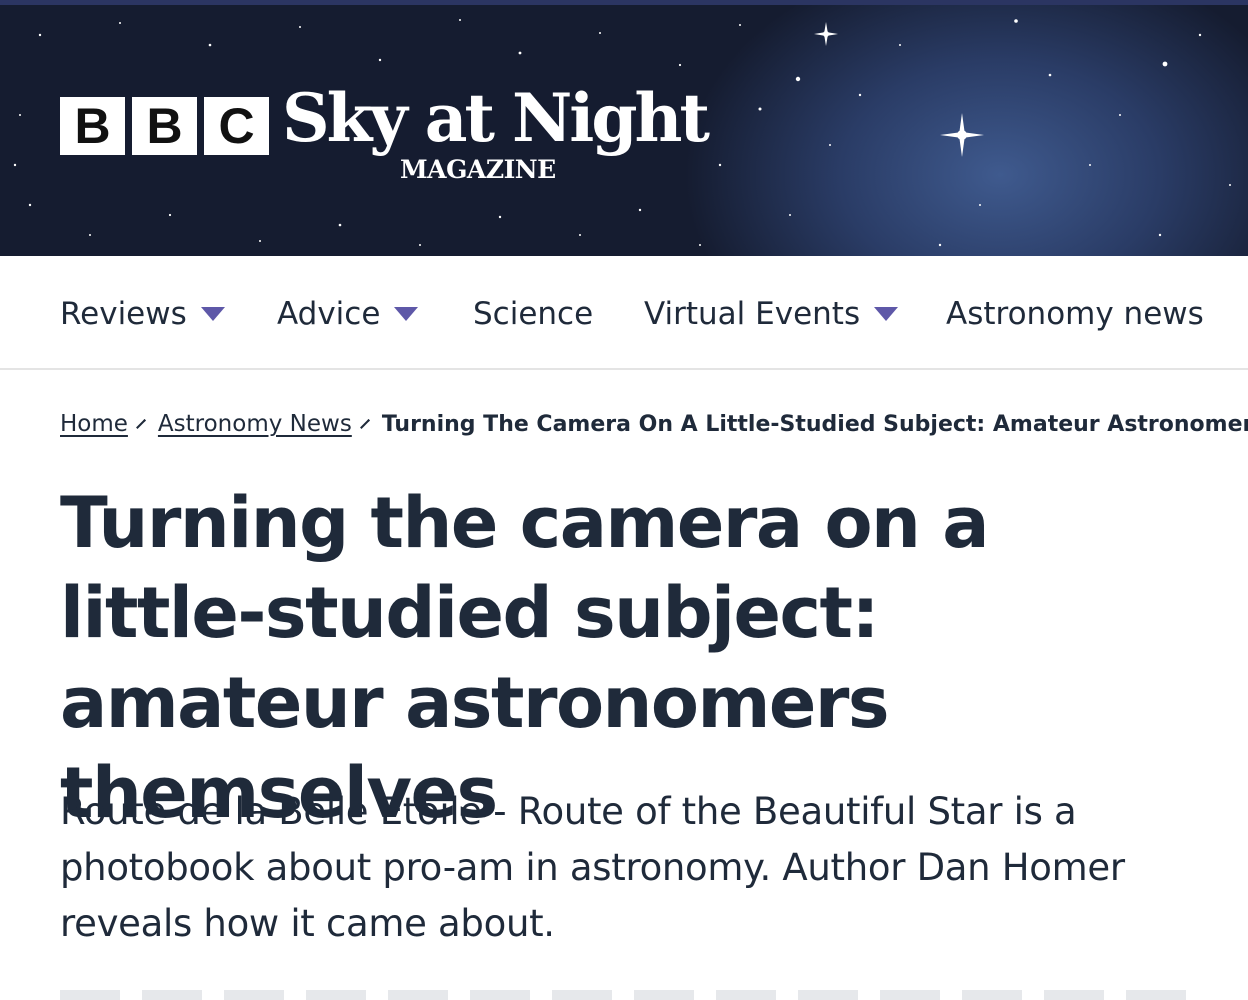  I want to click on nav-item-advice: Advice, so click(348, 314).